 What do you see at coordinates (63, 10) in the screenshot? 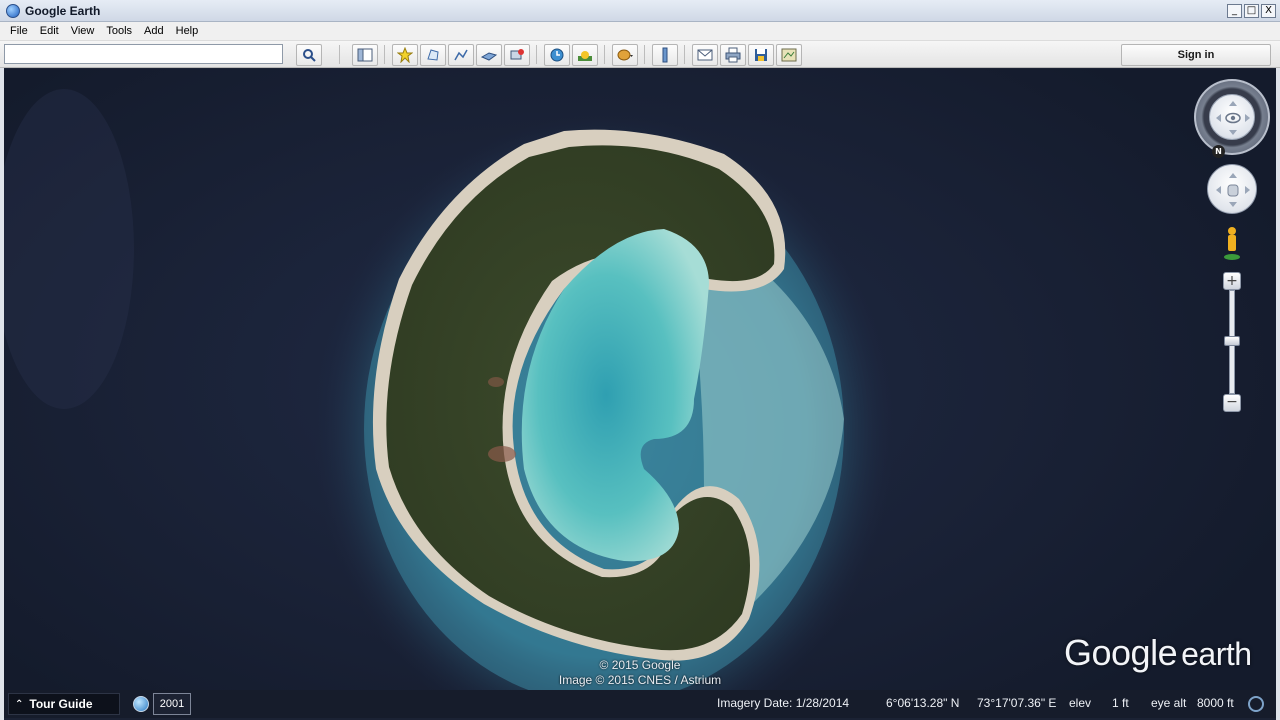
I see `window-title: Google Earth` at bounding box center [63, 10].